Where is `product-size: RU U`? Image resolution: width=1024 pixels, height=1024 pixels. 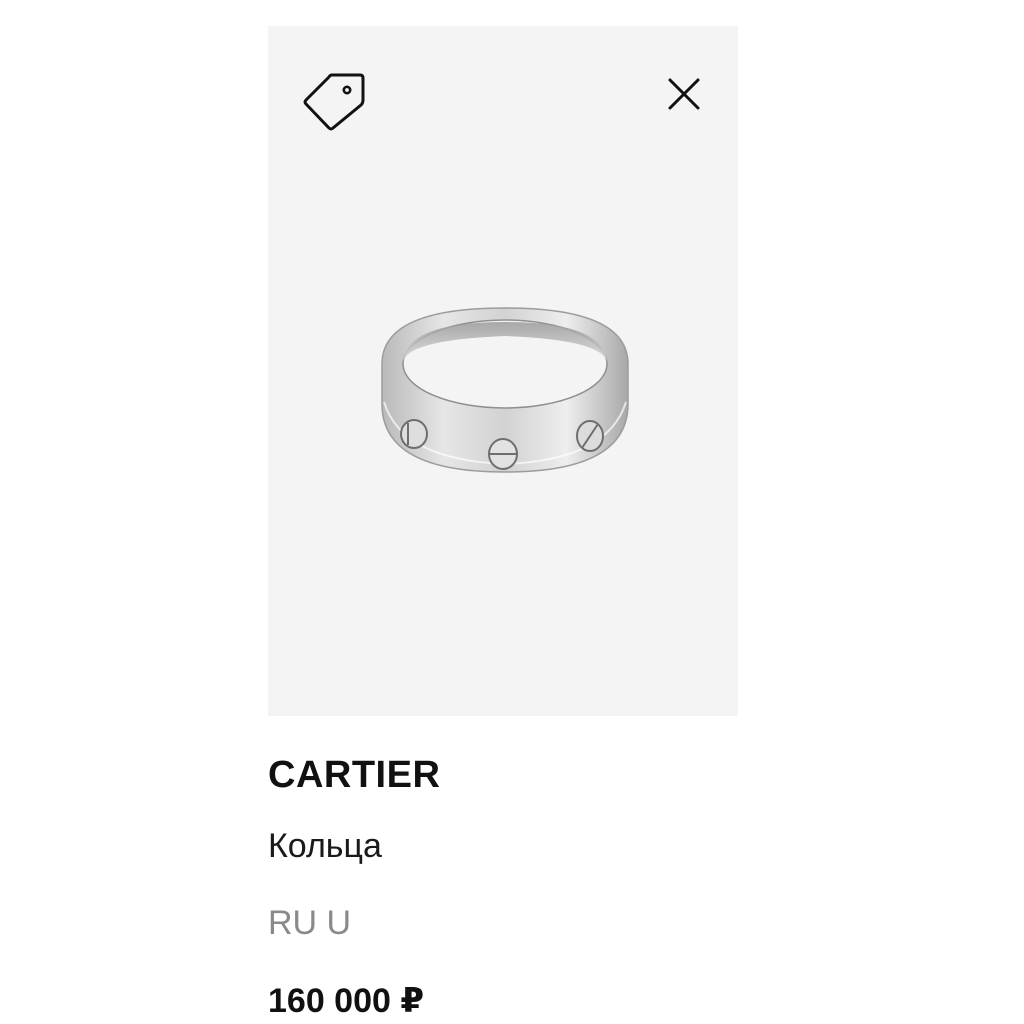
product-size: RU U is located at coordinates (310, 923).